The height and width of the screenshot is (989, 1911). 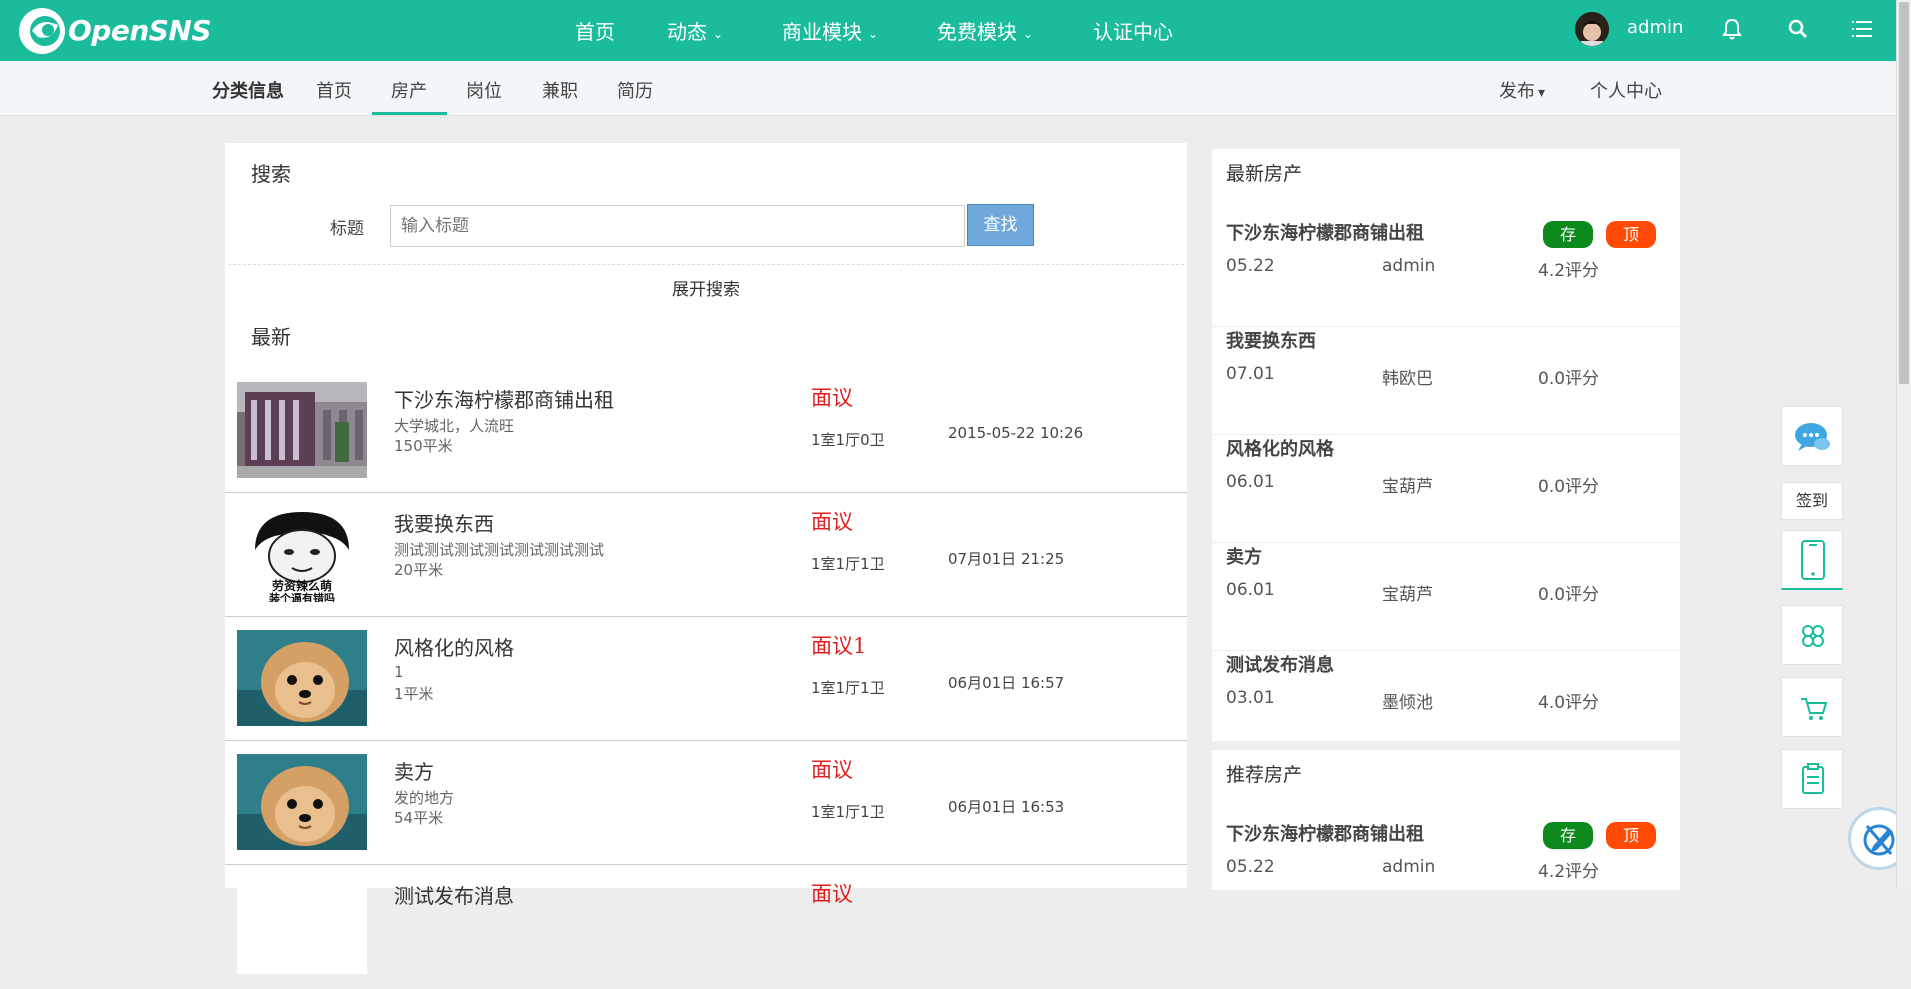 What do you see at coordinates (504, 398) in the screenshot?
I see `item-title: 下沙东海柠檬郡商铺出租` at bounding box center [504, 398].